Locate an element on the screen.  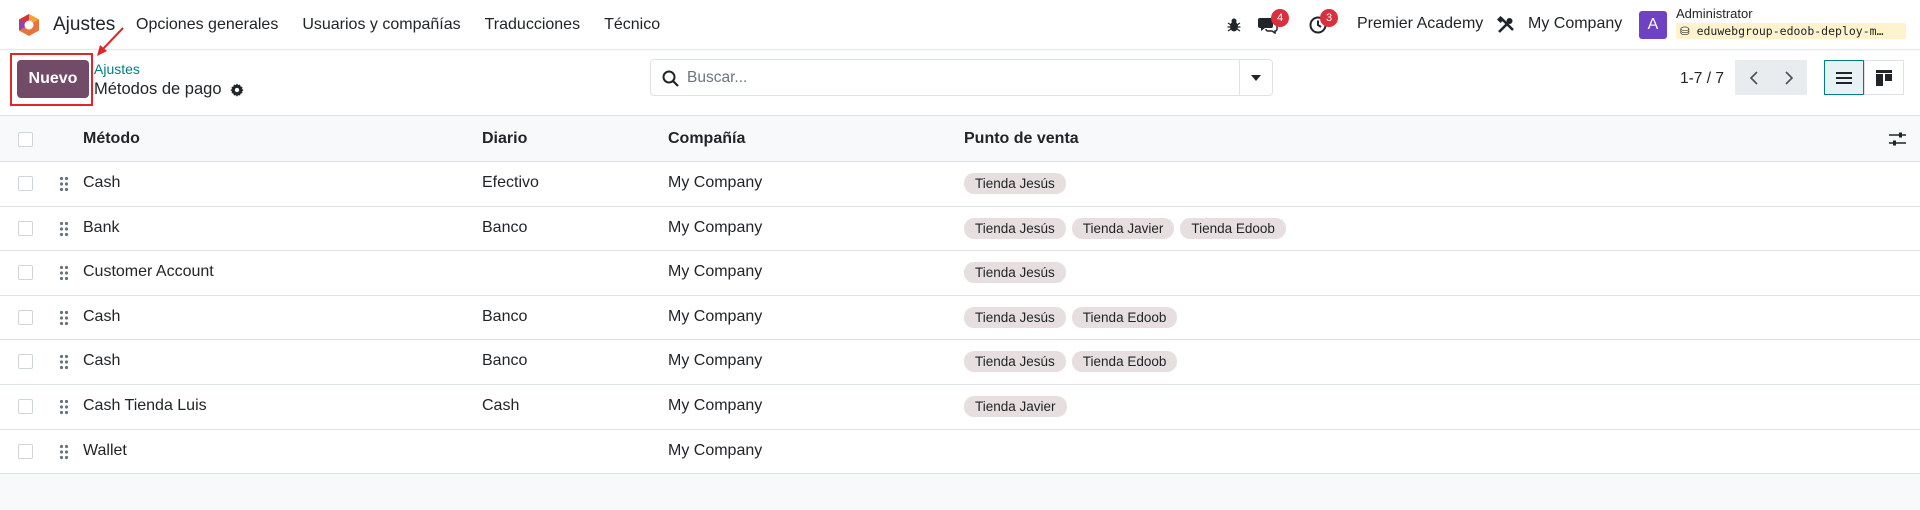
cell-punto-de-venta: Tienda Javier is located at coordinates (1015, 406).